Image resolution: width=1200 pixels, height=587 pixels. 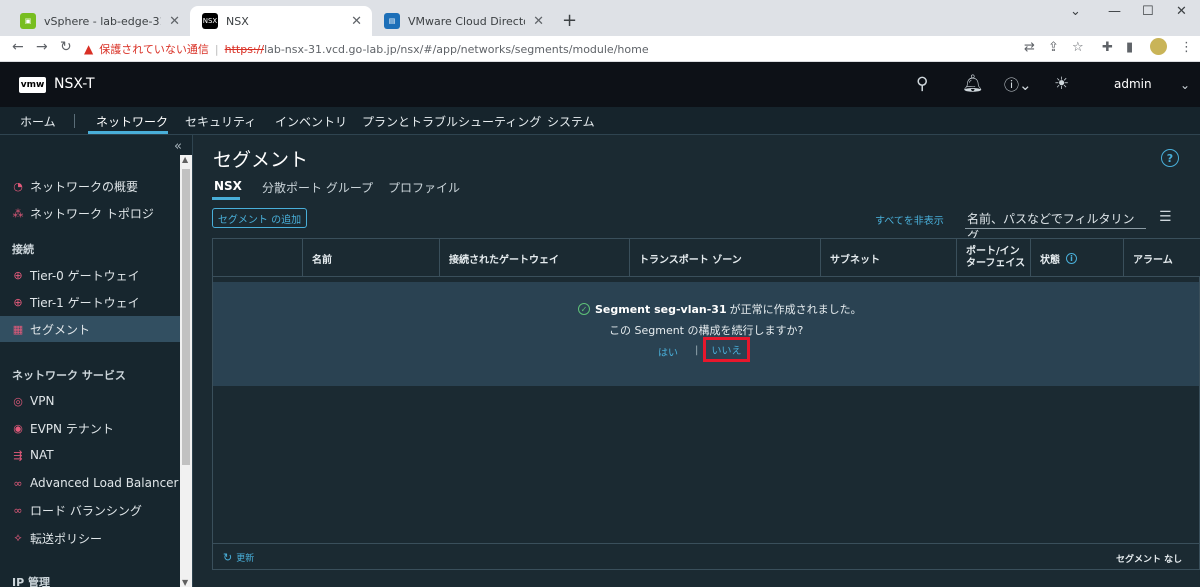 I want to click on nav-system: システム, so click(x=571, y=121).